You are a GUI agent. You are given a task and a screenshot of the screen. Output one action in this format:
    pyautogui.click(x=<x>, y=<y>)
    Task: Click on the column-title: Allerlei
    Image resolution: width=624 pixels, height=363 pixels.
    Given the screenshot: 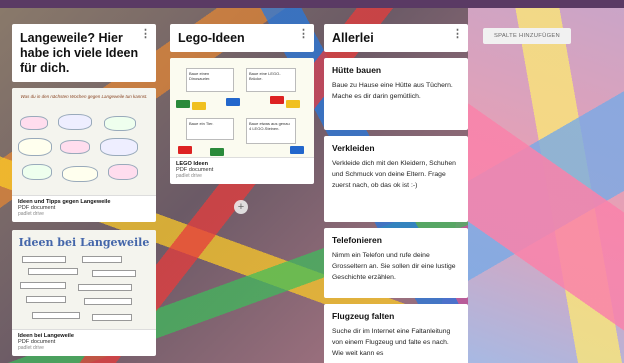 What is the action you would take?
    pyautogui.click(x=353, y=38)
    